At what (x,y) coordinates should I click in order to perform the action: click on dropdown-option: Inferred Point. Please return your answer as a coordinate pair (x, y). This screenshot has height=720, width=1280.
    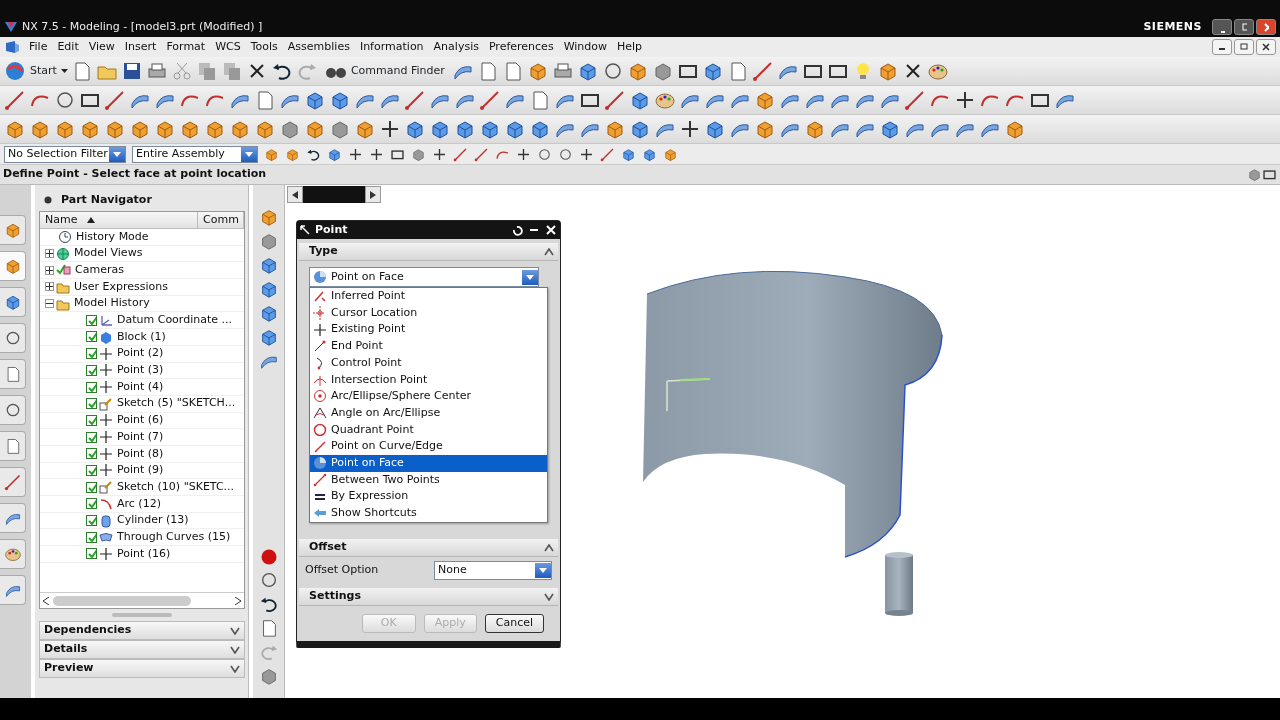
    Looking at the image, I should click on (428, 296).